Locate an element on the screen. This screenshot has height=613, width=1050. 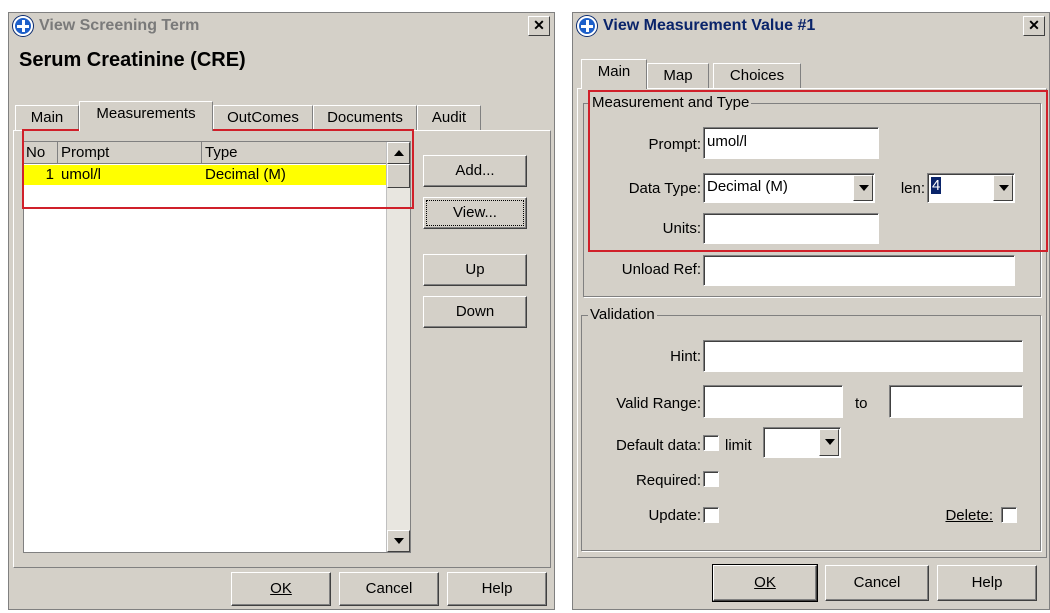
tab-choices: Choices is located at coordinates (757, 76).